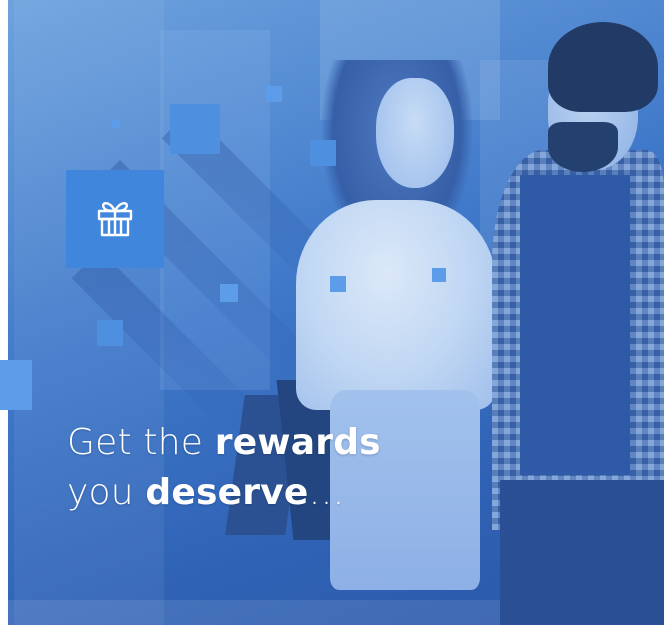 This screenshot has height=625, width=664. What do you see at coordinates (227, 492) in the screenshot?
I see `headline-emphasis: deserve` at bounding box center [227, 492].